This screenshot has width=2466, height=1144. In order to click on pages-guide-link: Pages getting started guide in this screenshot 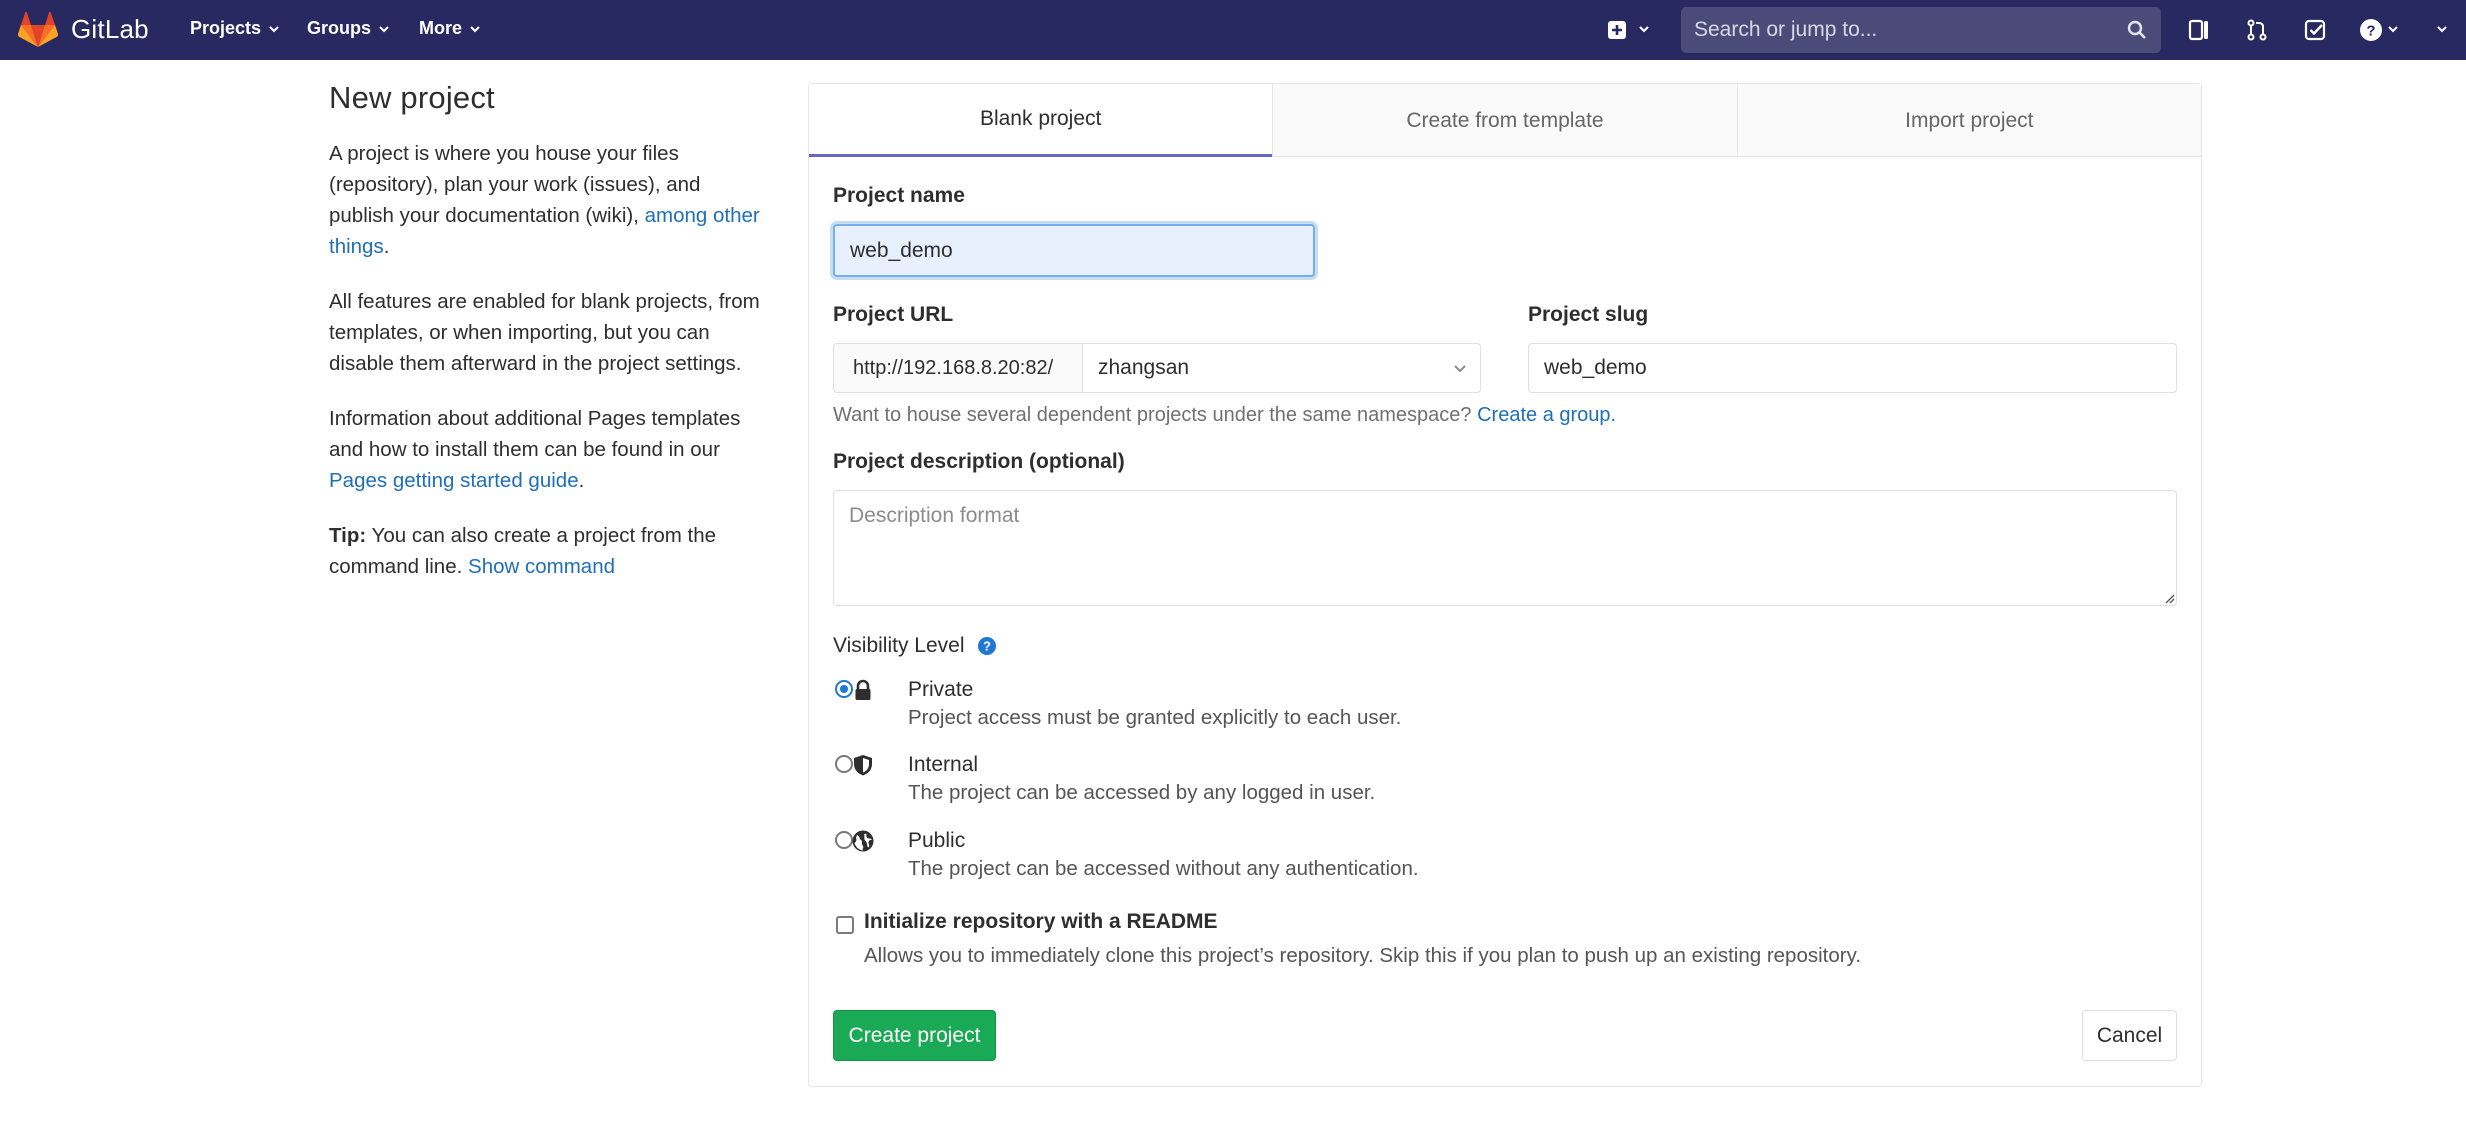, I will do `click(454, 480)`.